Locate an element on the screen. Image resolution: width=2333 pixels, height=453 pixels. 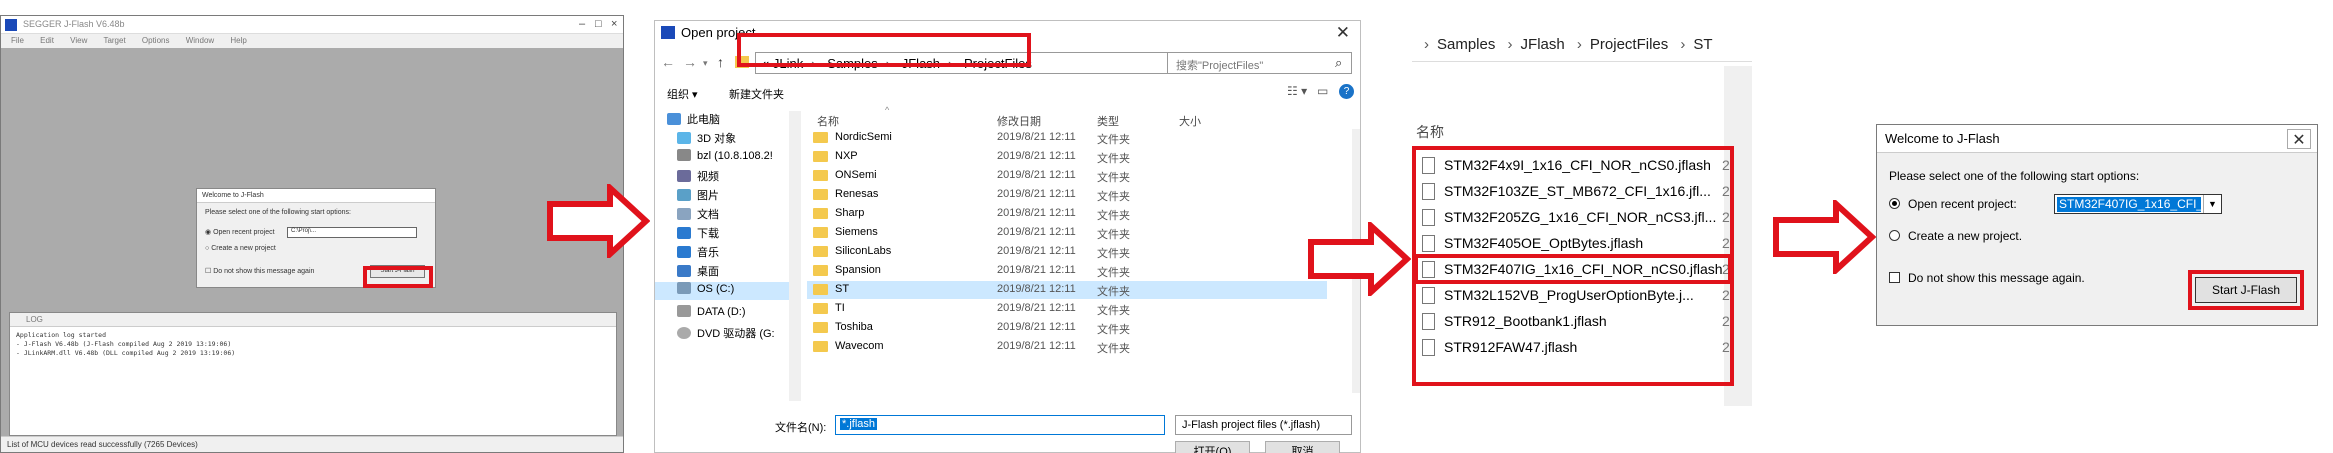
help-icon: ? is located at coordinates (1346, 91).